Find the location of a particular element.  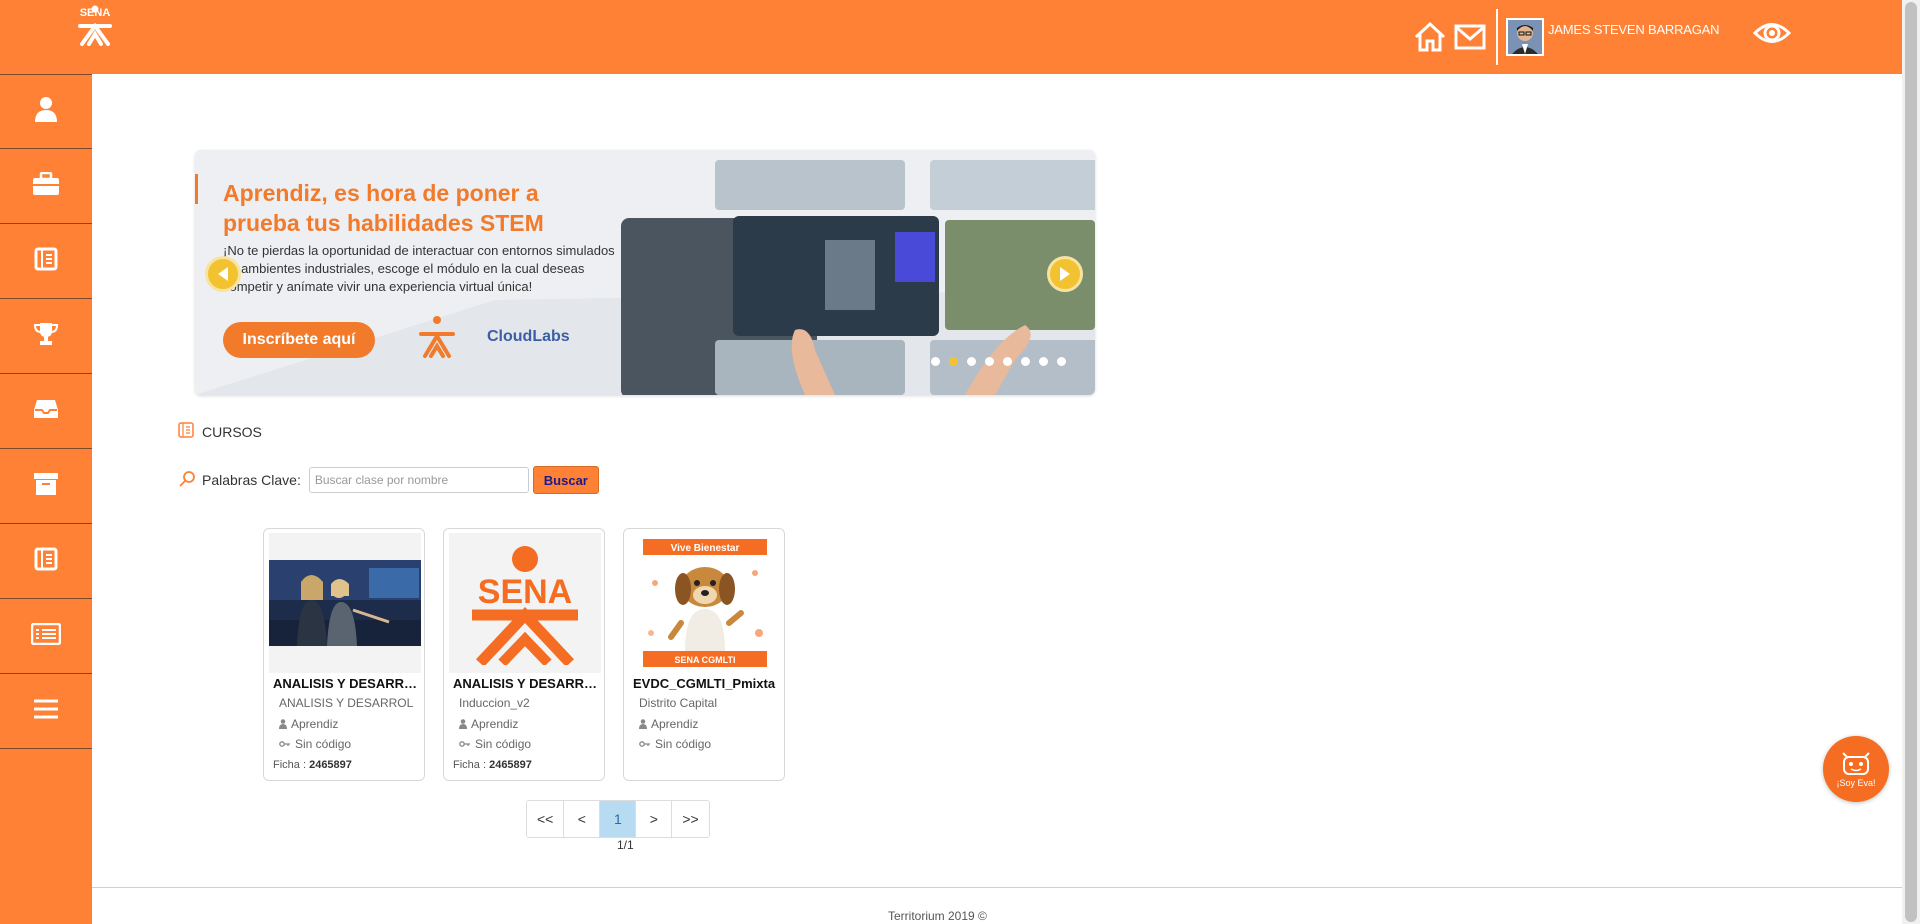

page-indicator: 1/1 is located at coordinates (625, 845).